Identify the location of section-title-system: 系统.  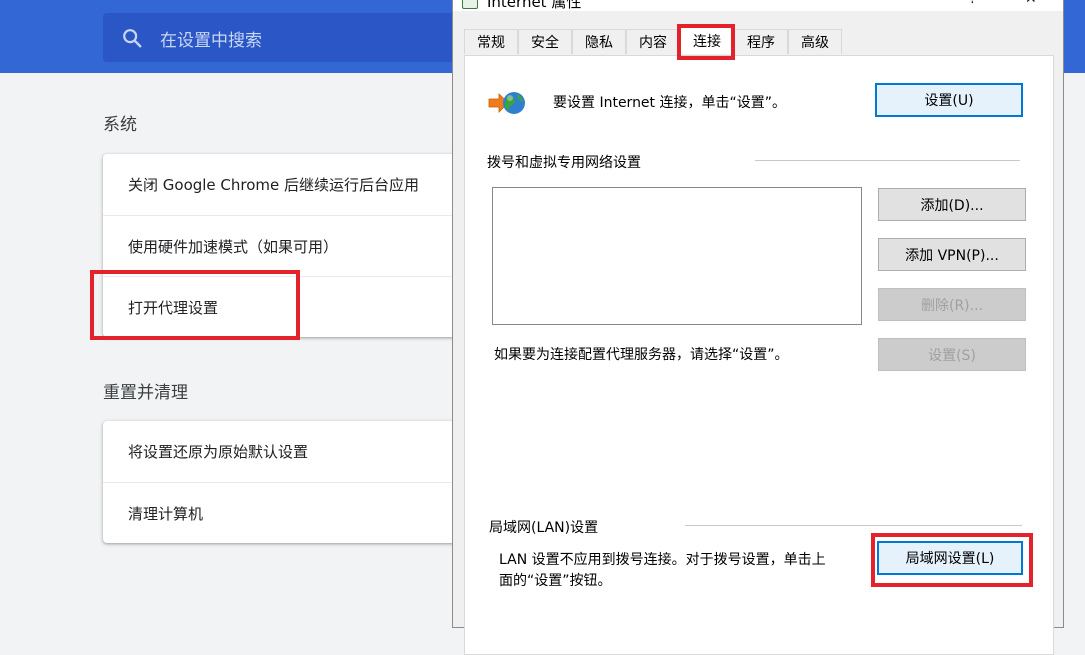
(120, 125).